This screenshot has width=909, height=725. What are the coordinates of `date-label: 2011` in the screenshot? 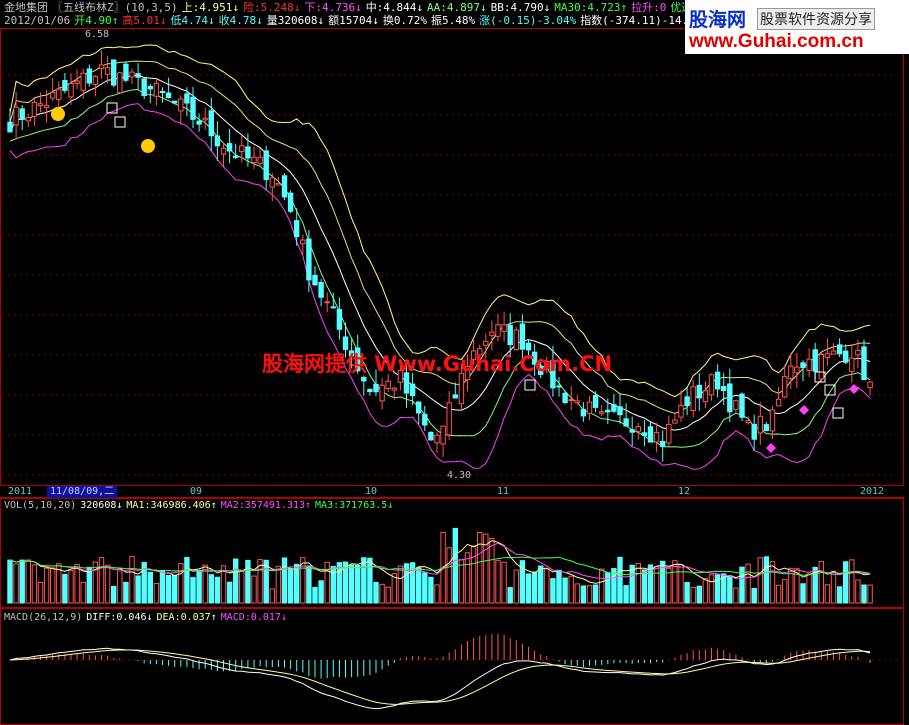 It's located at (20, 491).